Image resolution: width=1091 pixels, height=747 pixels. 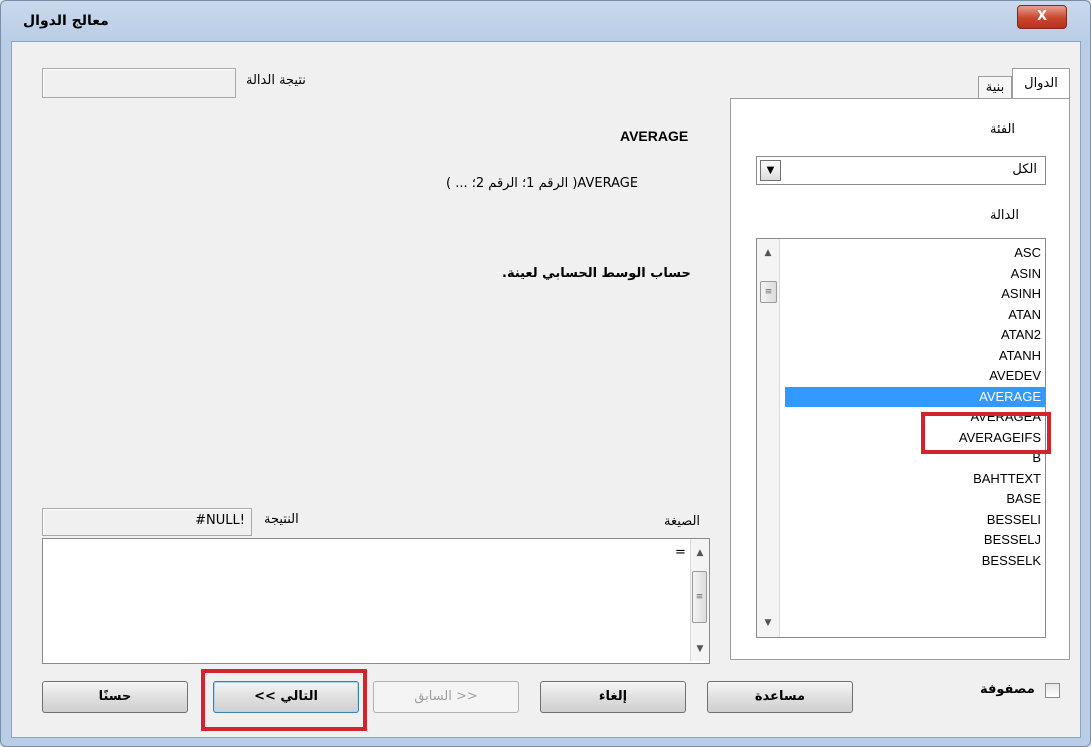 I want to click on function-name-heading: AVERAGE, so click(x=654, y=136).